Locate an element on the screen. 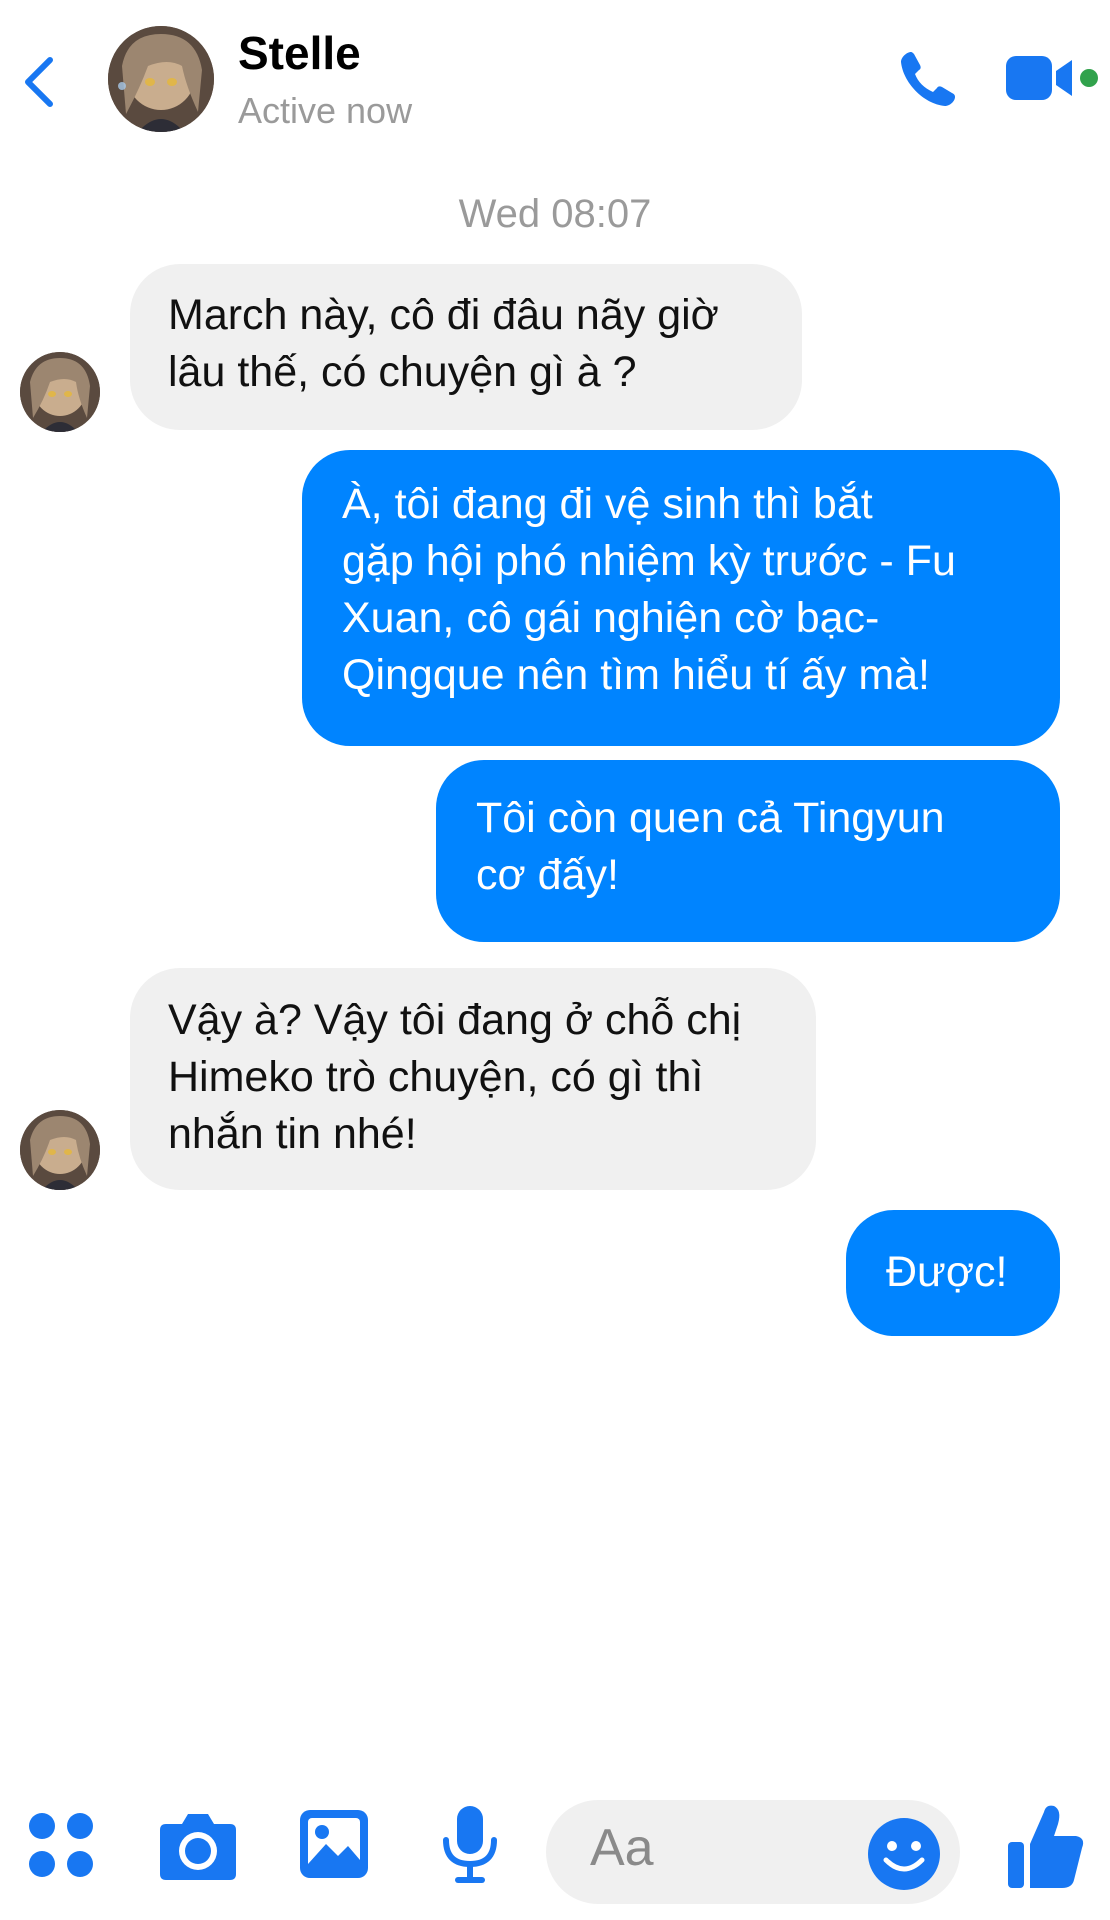  message-line: À, tôi đang đi vệ sinh thì bắt is located at coordinates (607, 504).